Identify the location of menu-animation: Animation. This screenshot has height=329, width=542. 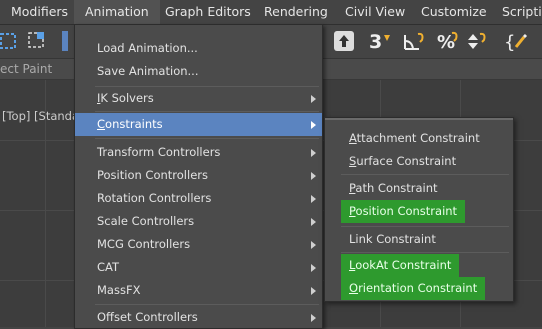
(117, 12).